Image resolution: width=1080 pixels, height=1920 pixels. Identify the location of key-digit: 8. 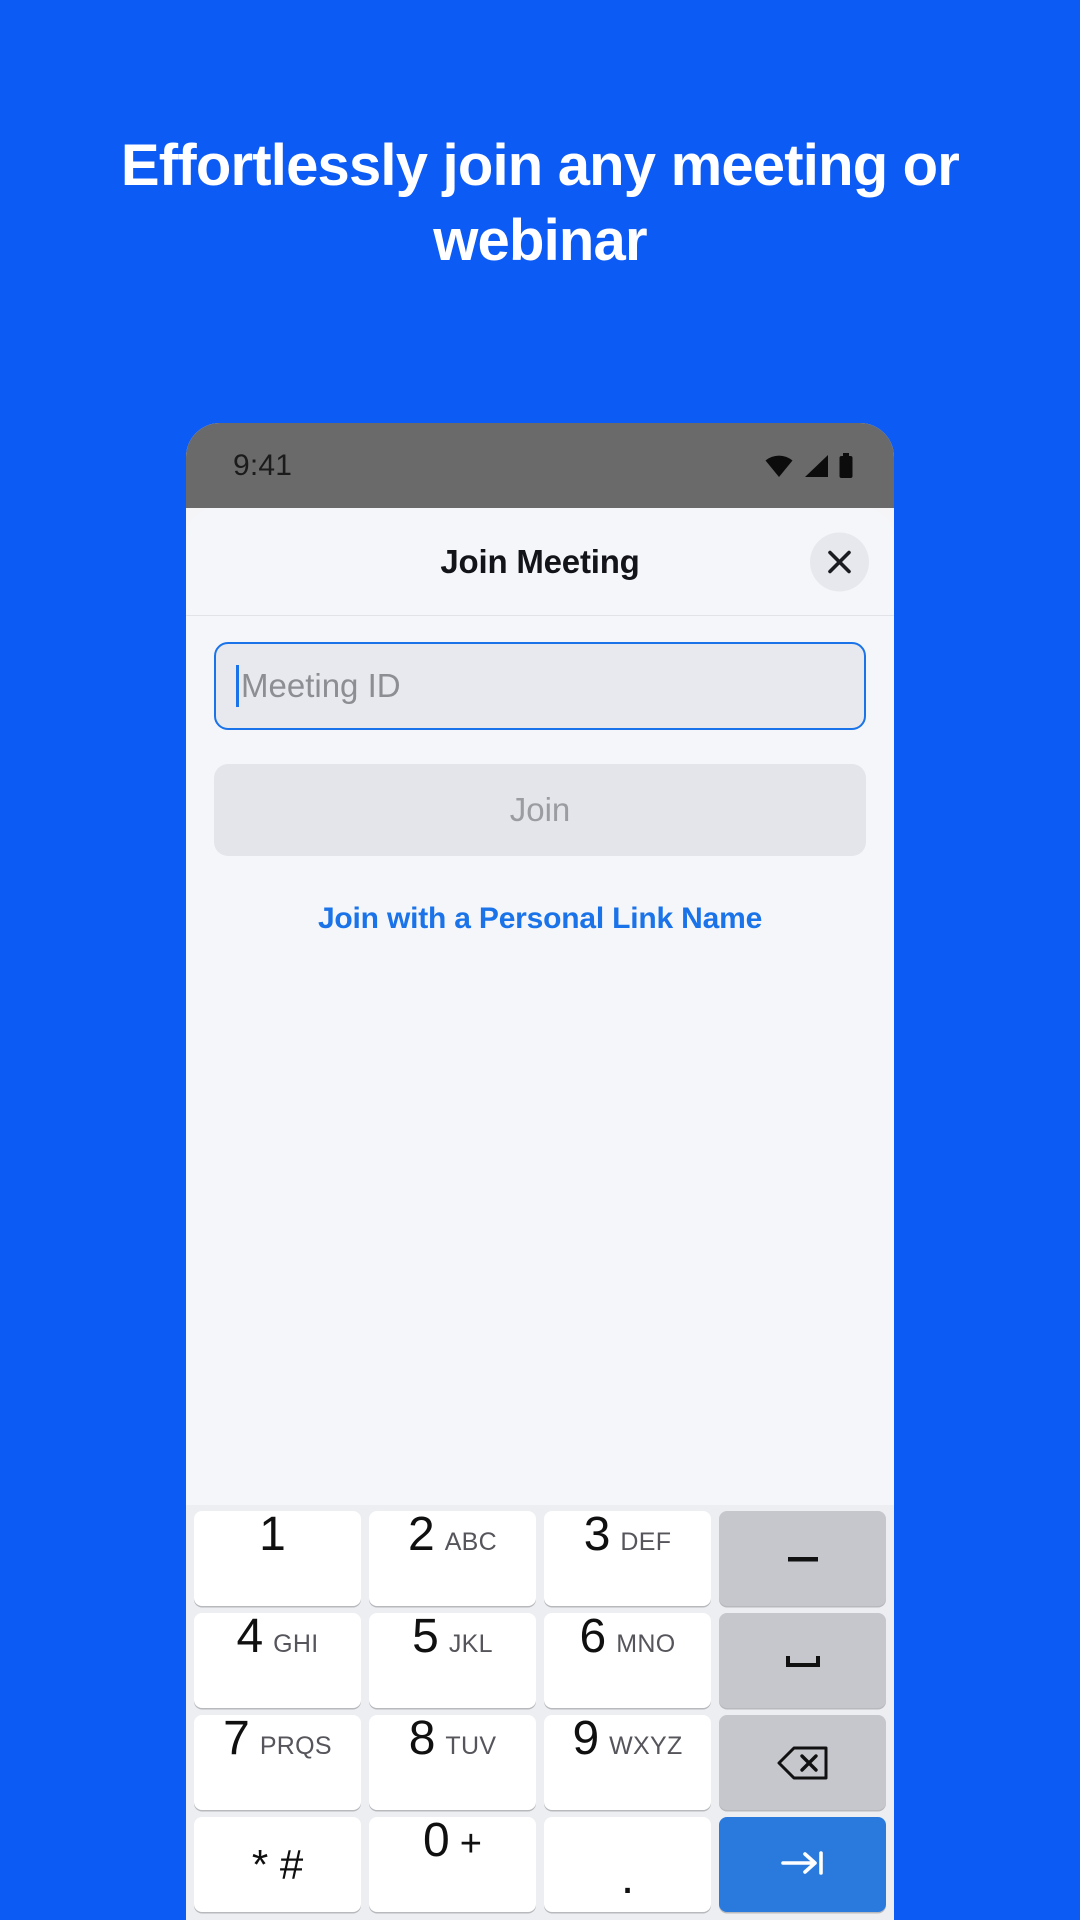
(422, 1738).